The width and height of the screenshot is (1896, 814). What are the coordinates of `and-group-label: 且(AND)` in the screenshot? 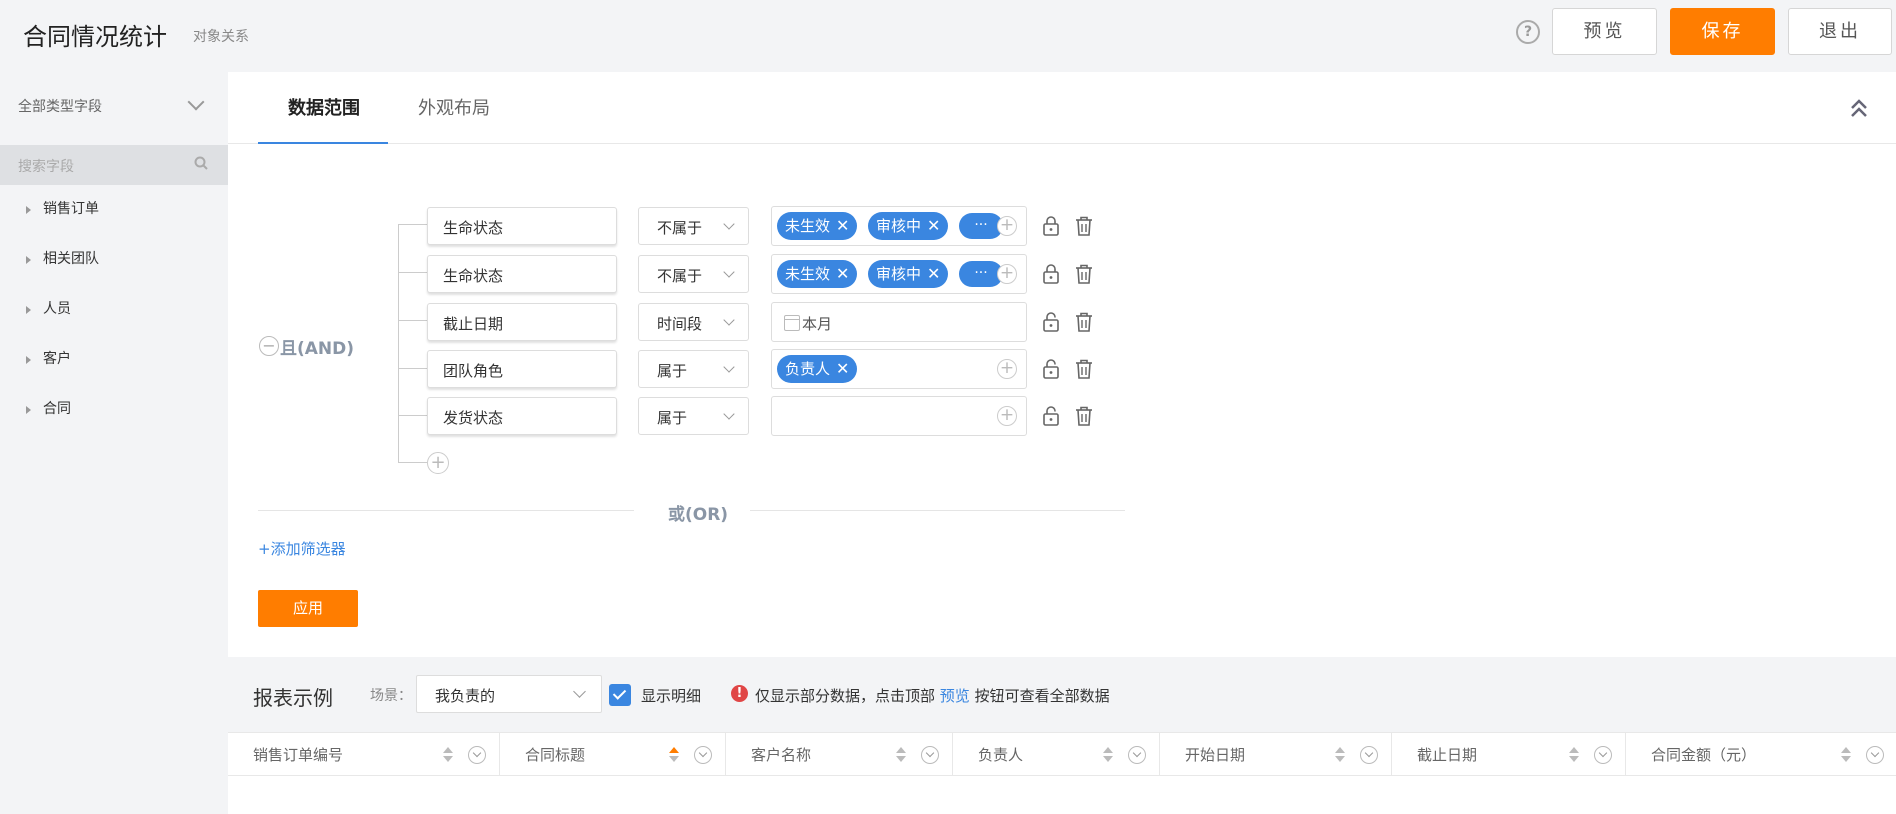 It's located at (317, 349).